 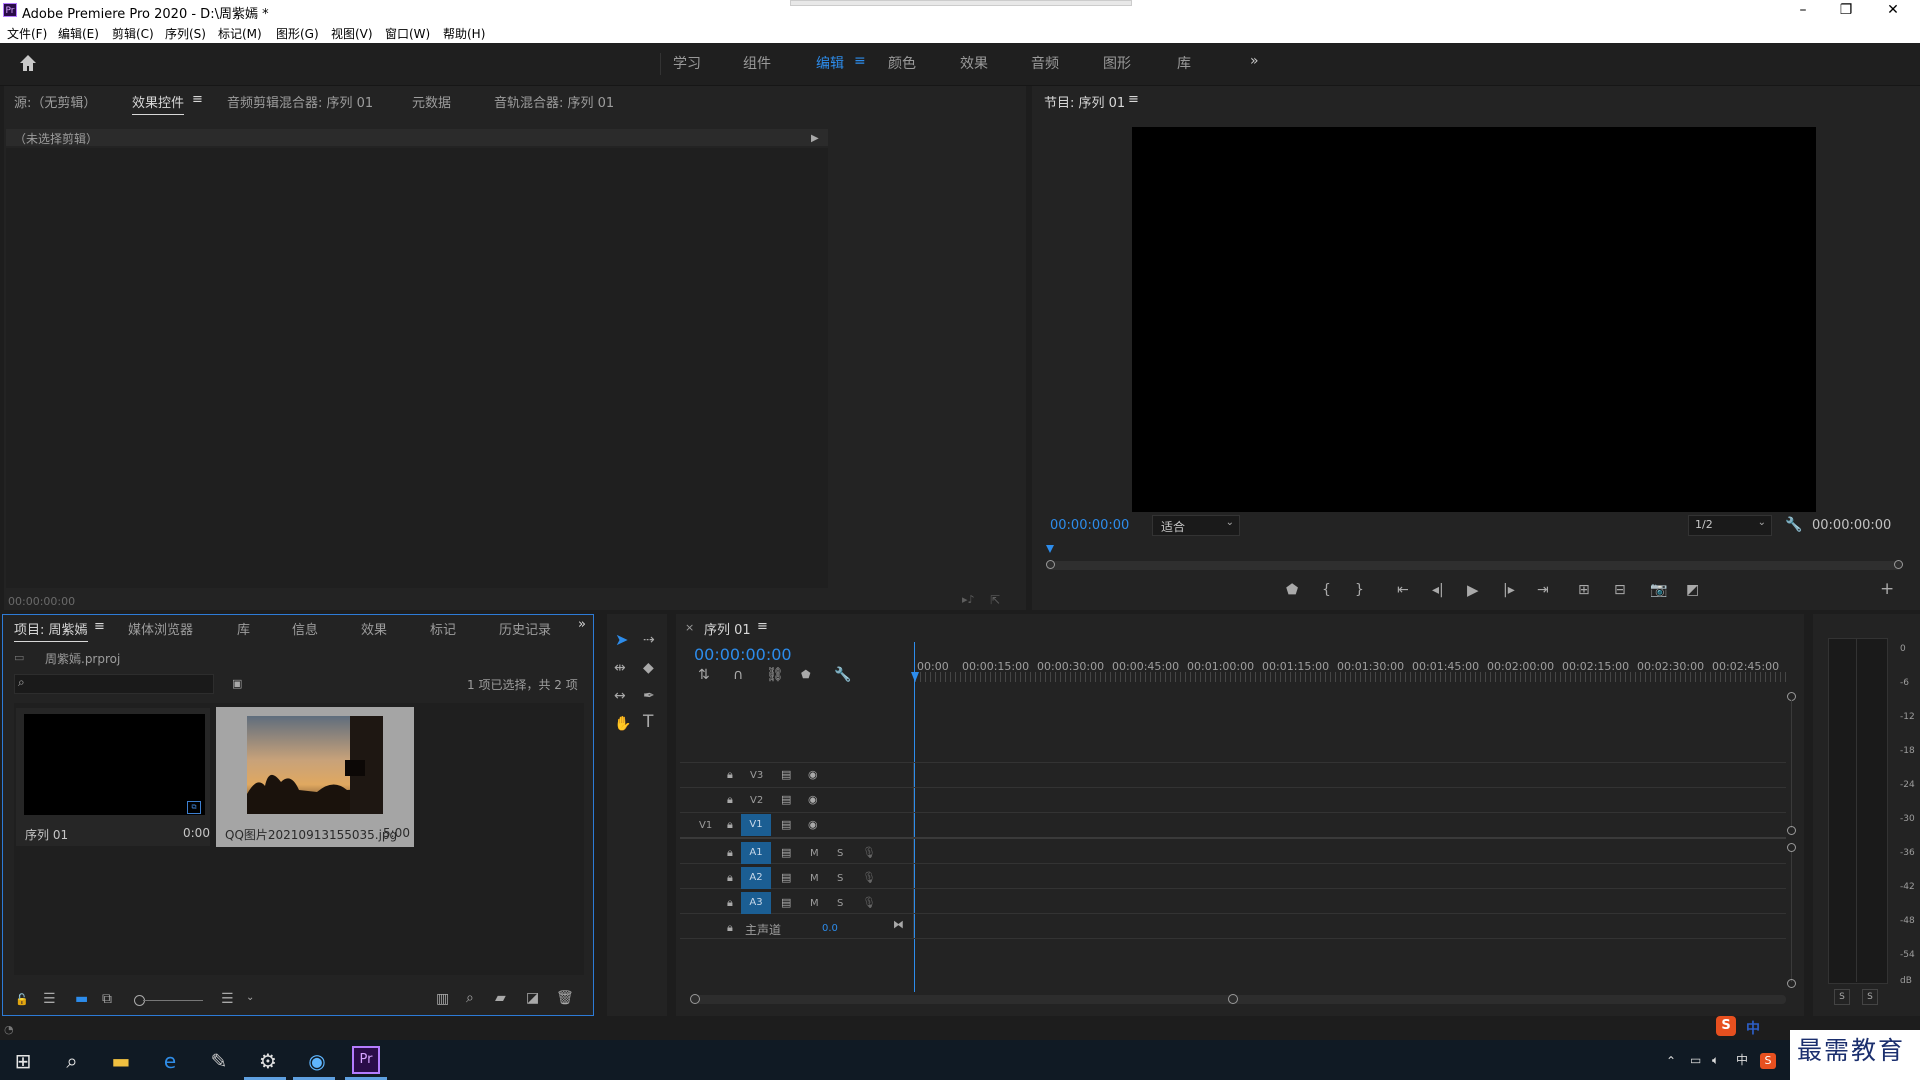 What do you see at coordinates (689, 627) in the screenshot?
I see `close-sequence-icon: ×` at bounding box center [689, 627].